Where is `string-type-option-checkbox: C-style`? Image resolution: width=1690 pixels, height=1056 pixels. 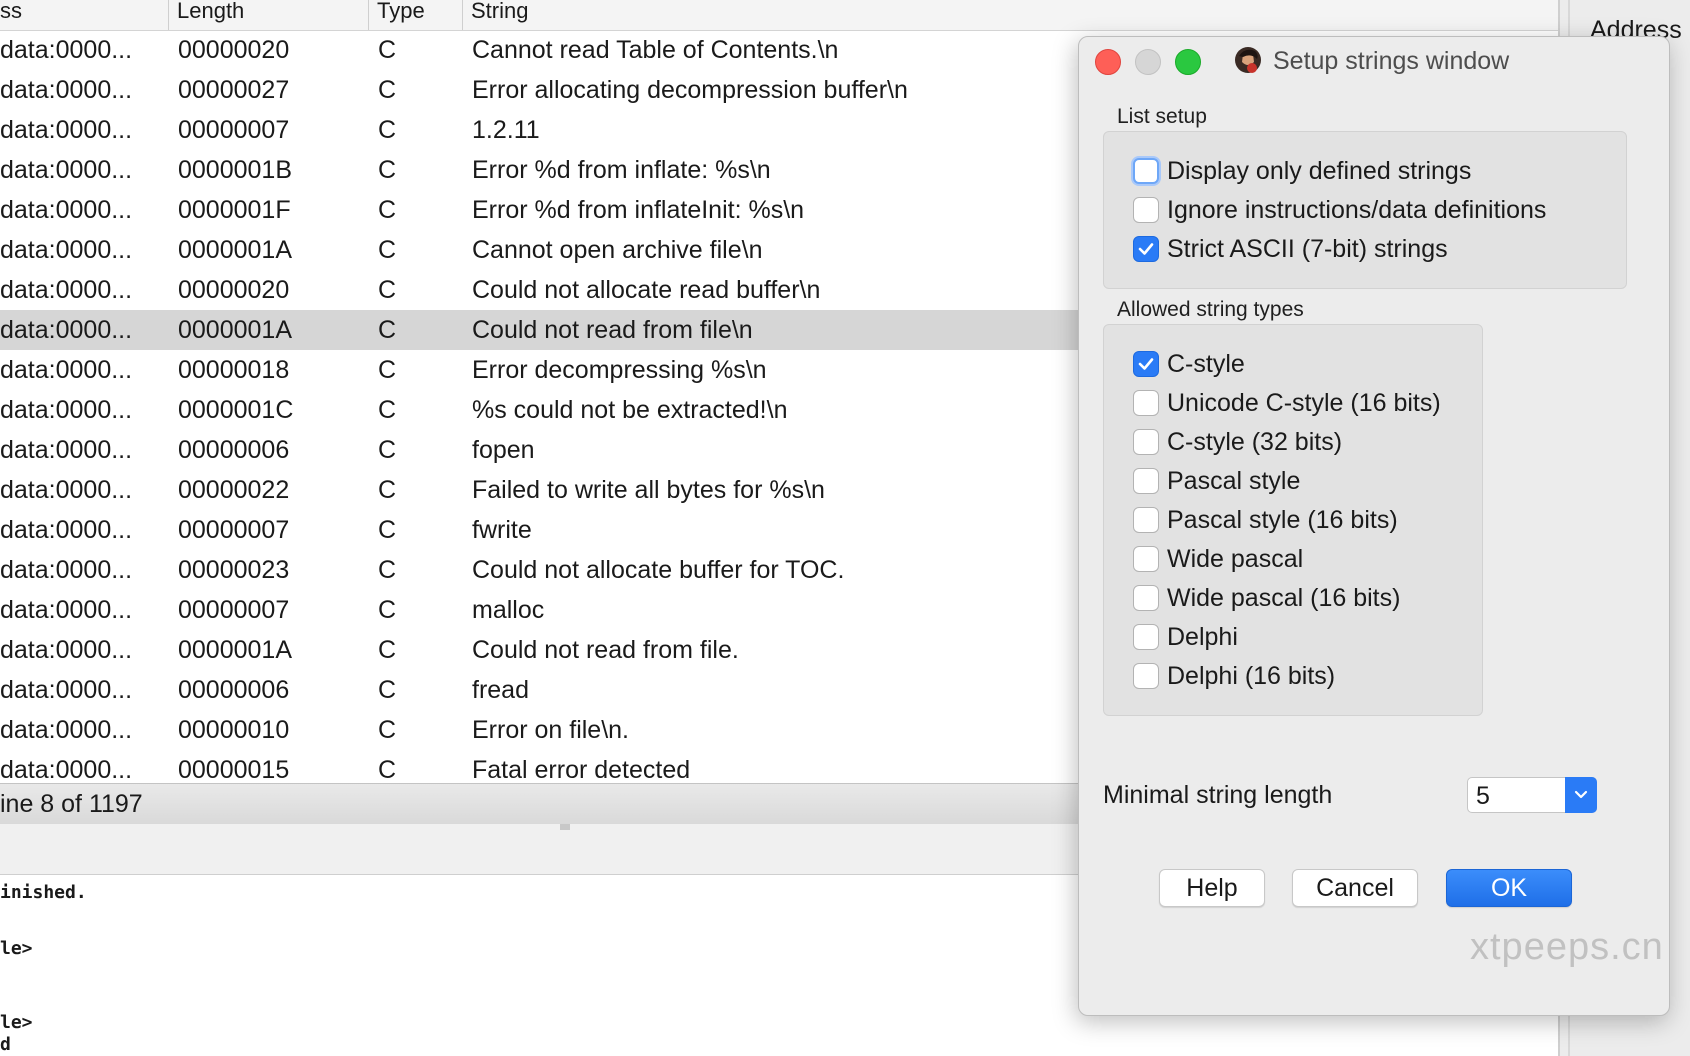 string-type-option-checkbox: C-style is located at coordinates (1189, 364).